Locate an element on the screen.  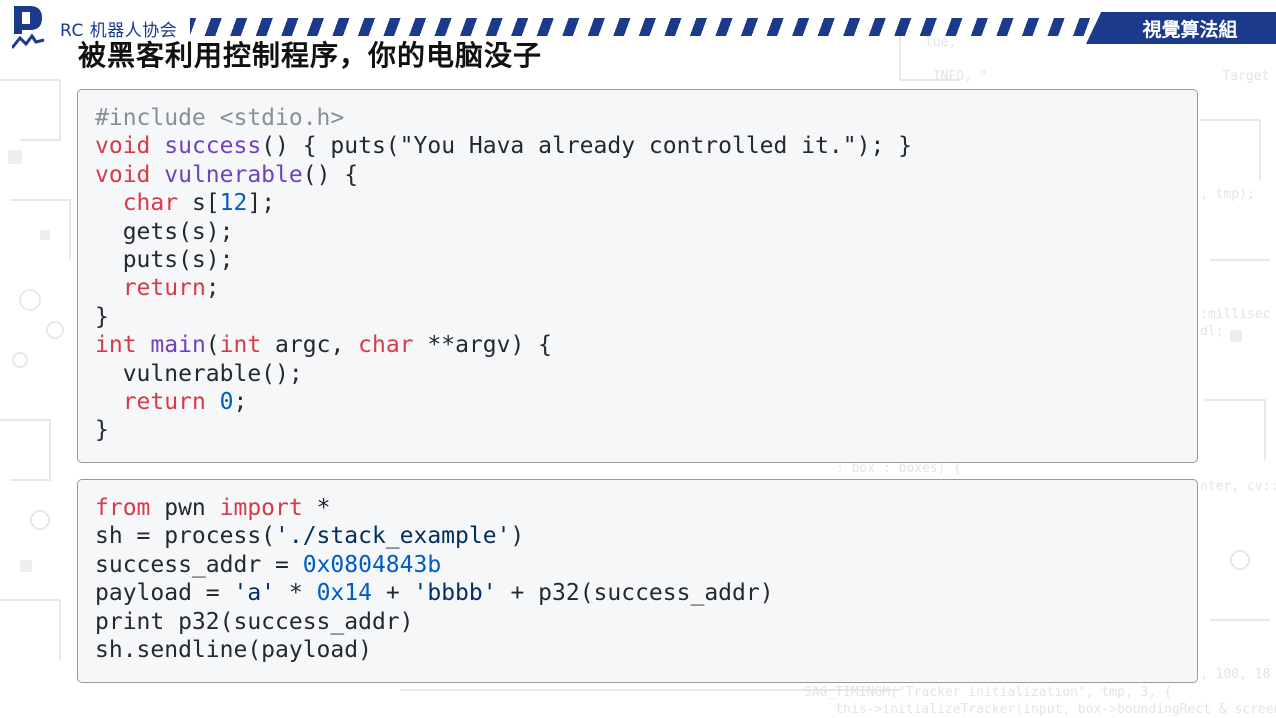
bg-code-text: nter, cv:: is located at coordinates (1238, 486).